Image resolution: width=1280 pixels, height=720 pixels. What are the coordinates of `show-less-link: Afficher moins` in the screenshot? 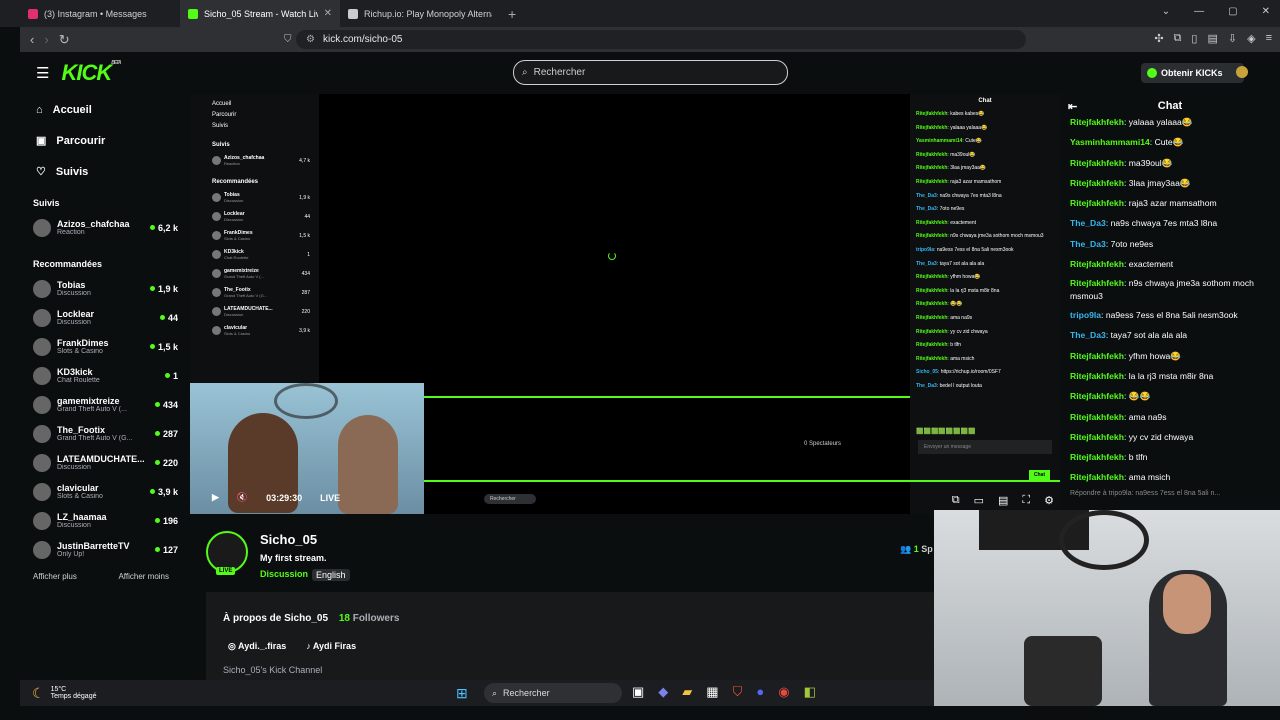 It's located at (143, 576).